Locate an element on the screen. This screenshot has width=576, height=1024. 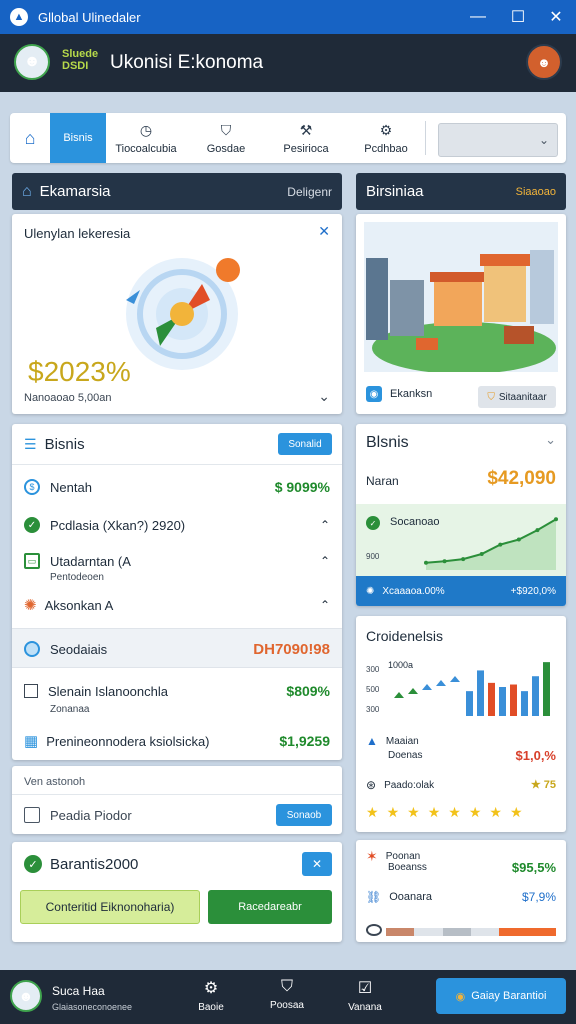
item-sub: Pentodeoen is located at coordinates (77, 577).